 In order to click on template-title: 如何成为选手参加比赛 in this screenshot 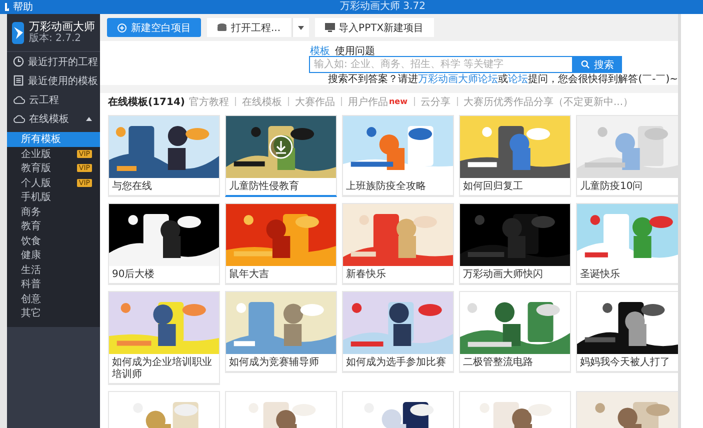, I will do `click(396, 363)`.